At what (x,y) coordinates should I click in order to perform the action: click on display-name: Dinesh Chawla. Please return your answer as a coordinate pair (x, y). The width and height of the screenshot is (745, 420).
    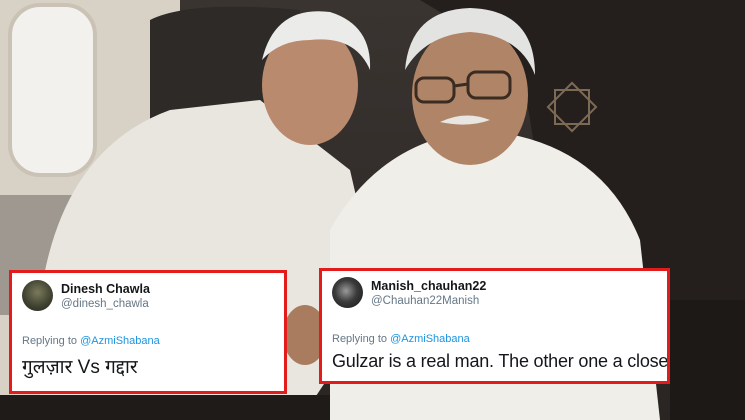
    Looking at the image, I should click on (105, 289).